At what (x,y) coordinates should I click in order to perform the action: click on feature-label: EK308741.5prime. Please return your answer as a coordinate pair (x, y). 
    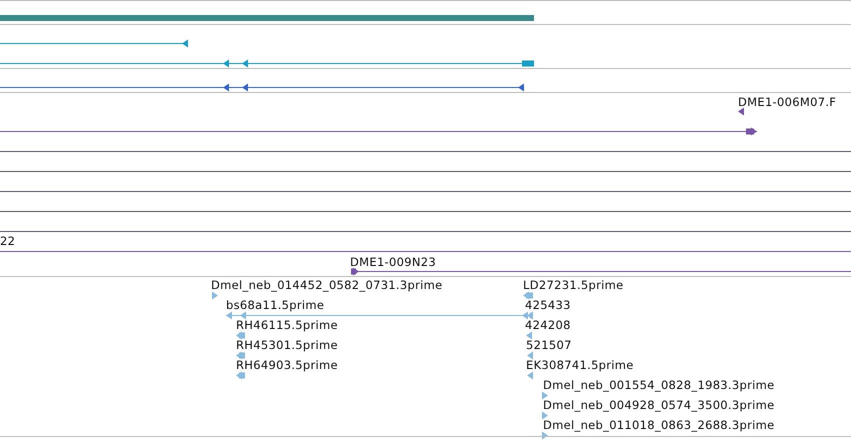
    Looking at the image, I should click on (580, 365).